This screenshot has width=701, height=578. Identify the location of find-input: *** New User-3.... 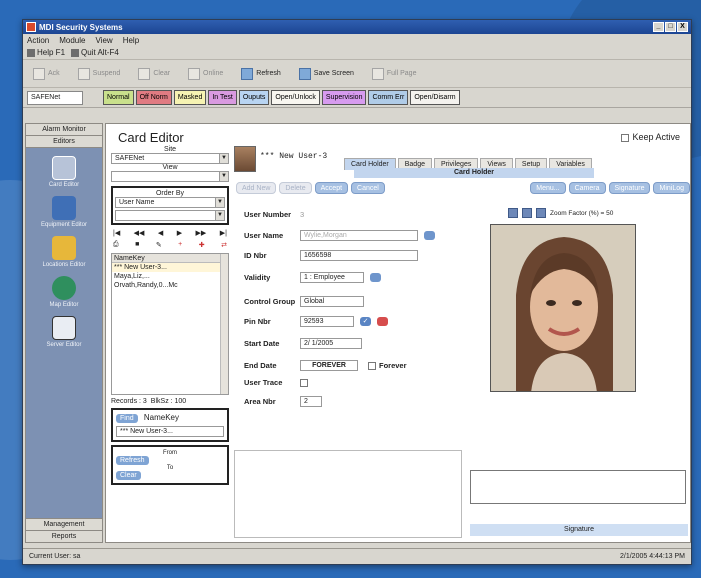
(170, 431).